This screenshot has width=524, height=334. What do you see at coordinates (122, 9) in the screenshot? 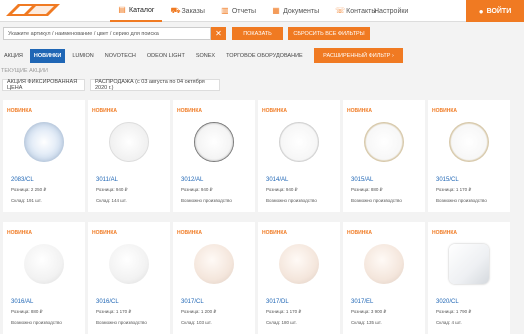
I see `catalog-icon: ▤` at bounding box center [122, 9].